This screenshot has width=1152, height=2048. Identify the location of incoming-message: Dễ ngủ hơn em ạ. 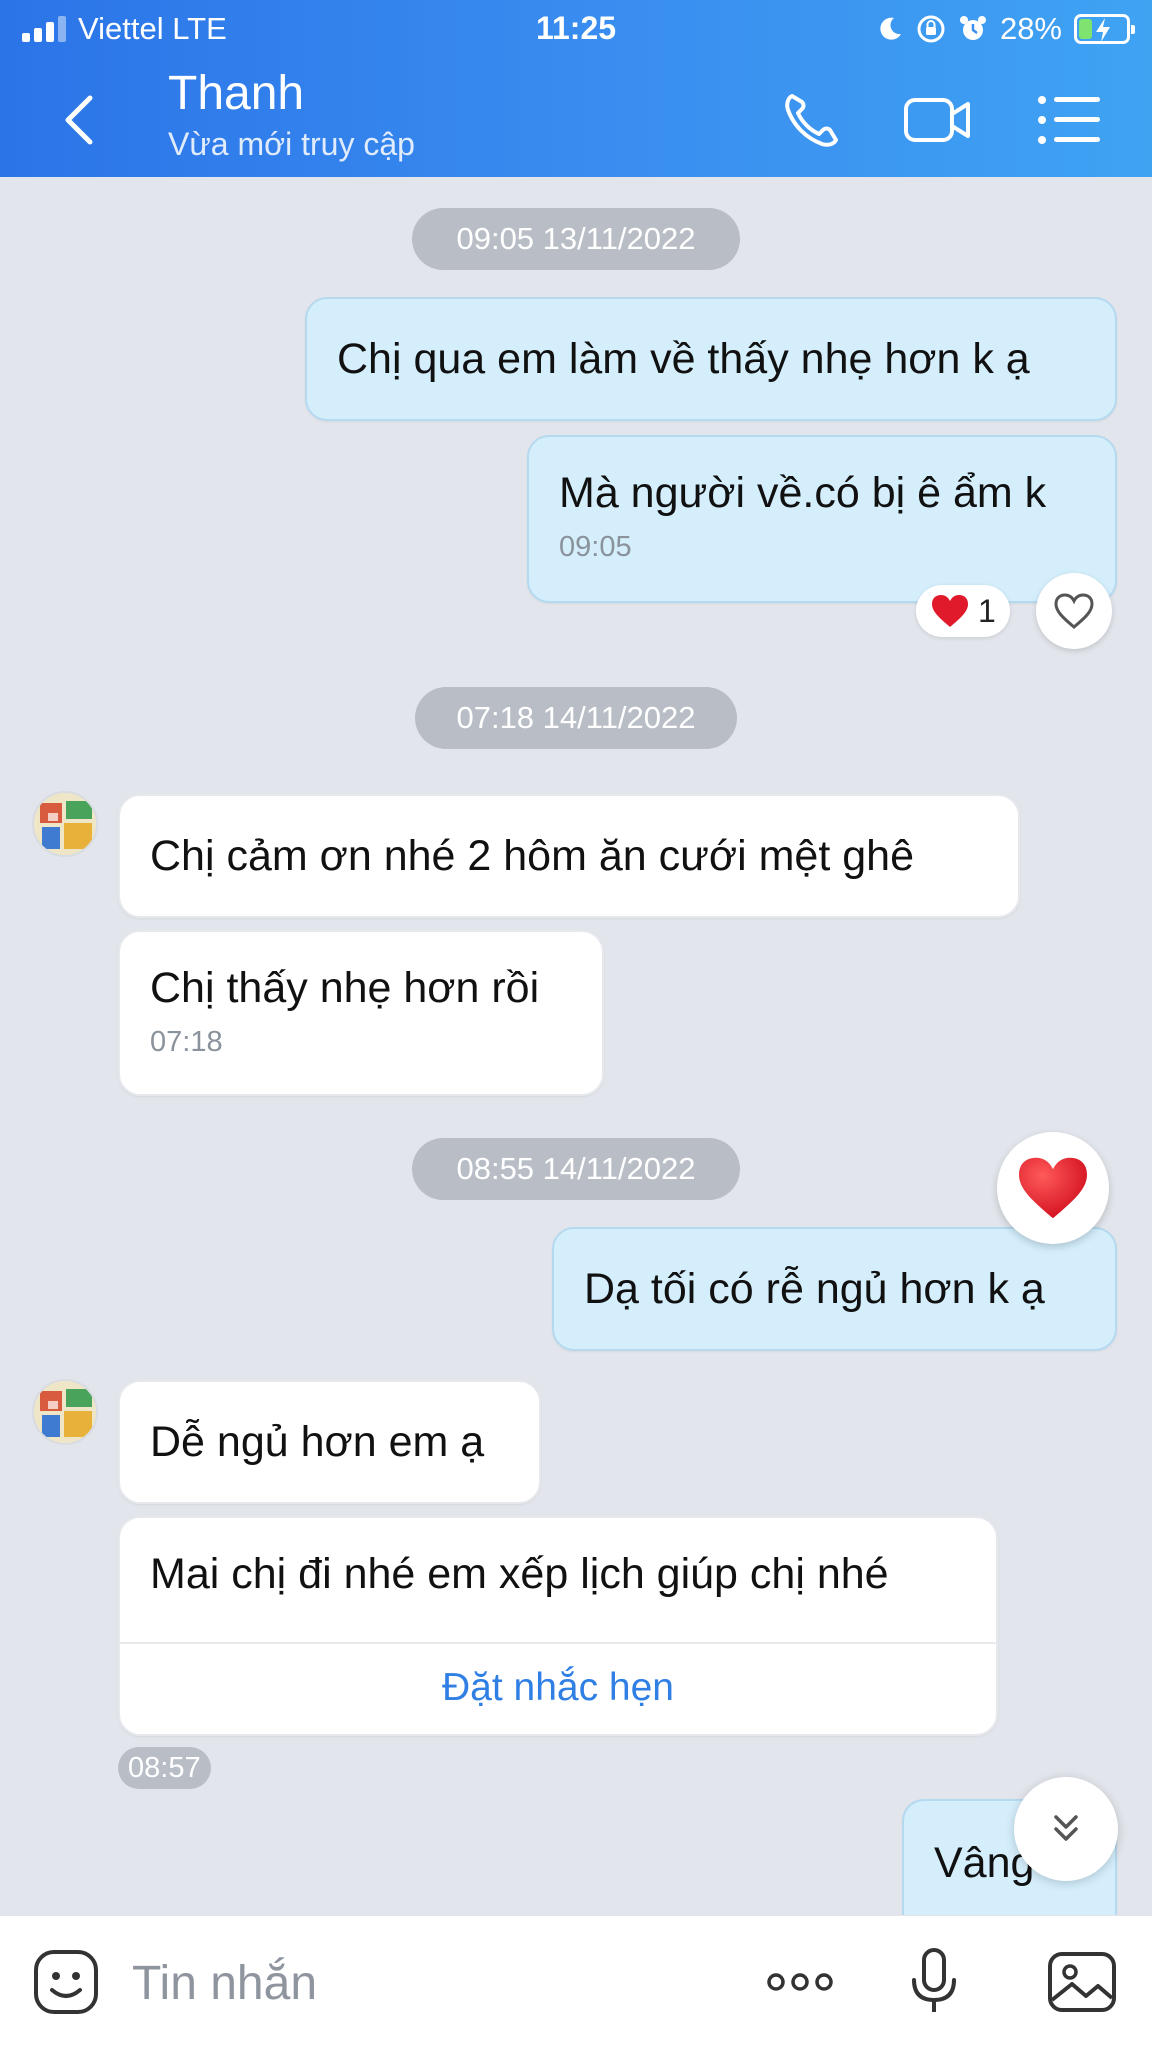
(329, 1442).